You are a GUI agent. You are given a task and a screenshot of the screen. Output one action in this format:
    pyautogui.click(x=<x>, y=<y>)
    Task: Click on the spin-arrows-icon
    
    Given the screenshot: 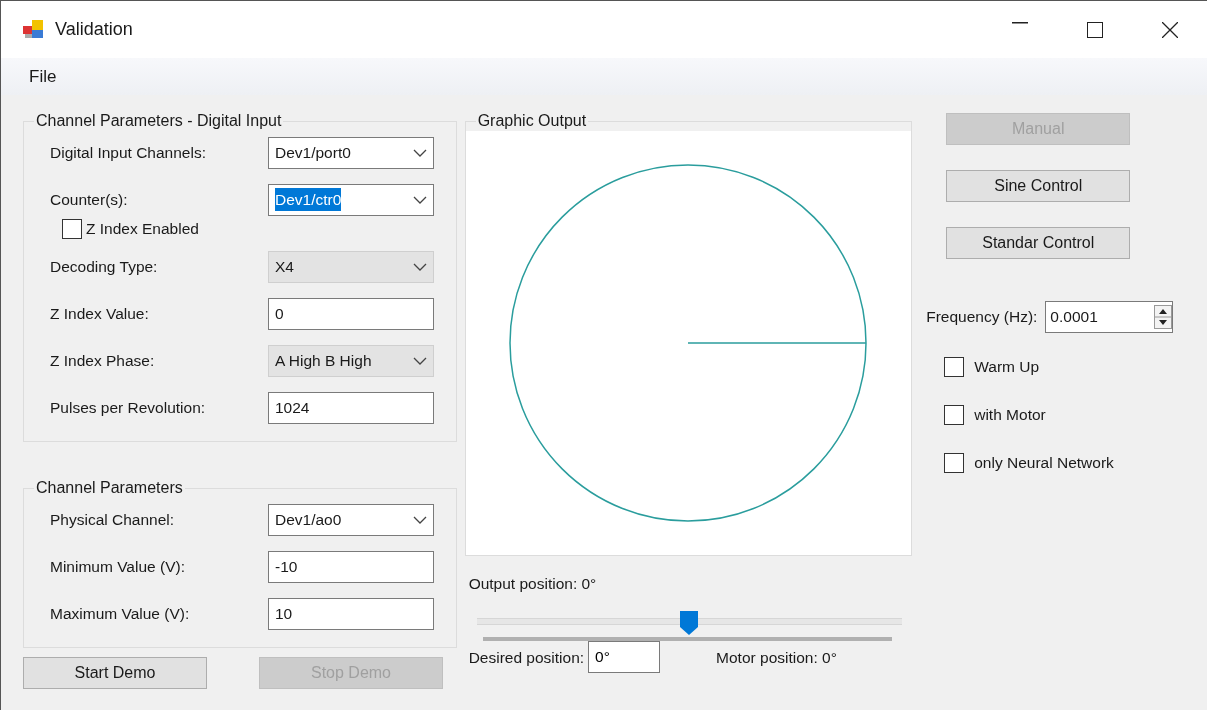 What is the action you would take?
    pyautogui.click(x=1163, y=317)
    